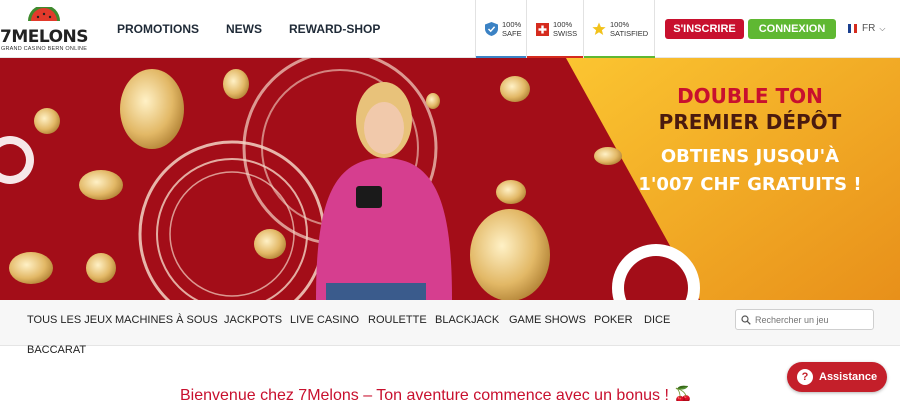 This screenshot has width=900, height=401. I want to click on category-jackpots: JACKPOTS, so click(253, 320).